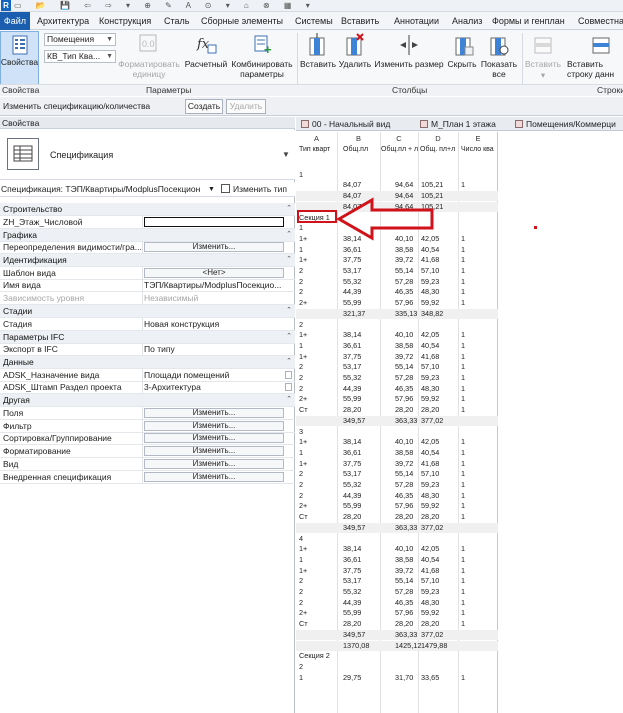  Describe the element at coordinates (147, 155) in the screenshot. I see `type-selector` at that location.